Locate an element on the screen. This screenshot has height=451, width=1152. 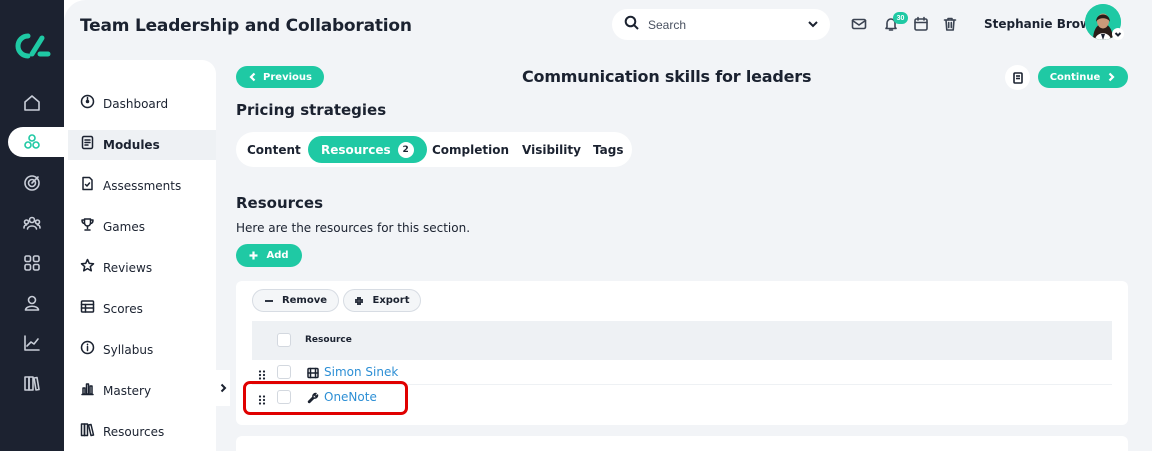
sidebar-item-label: Mastery is located at coordinates (127, 391).